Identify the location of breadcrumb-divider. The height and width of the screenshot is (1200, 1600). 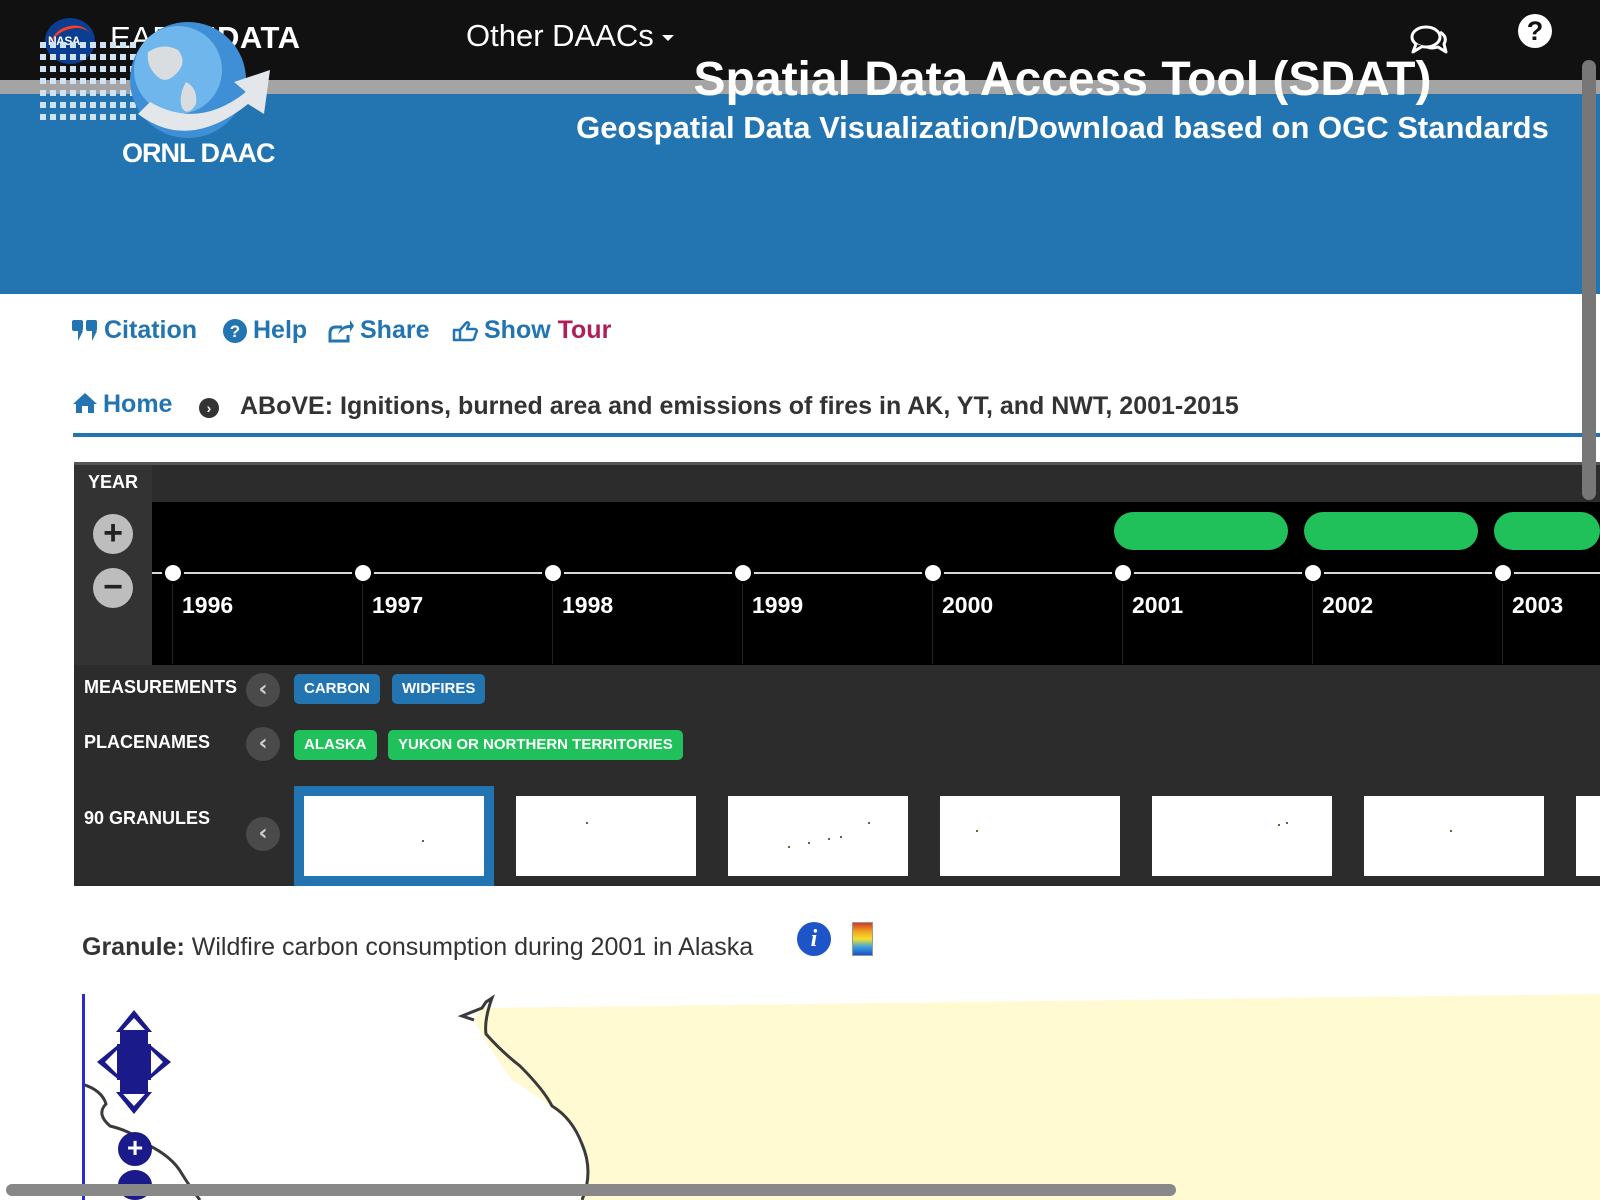
(836, 435).